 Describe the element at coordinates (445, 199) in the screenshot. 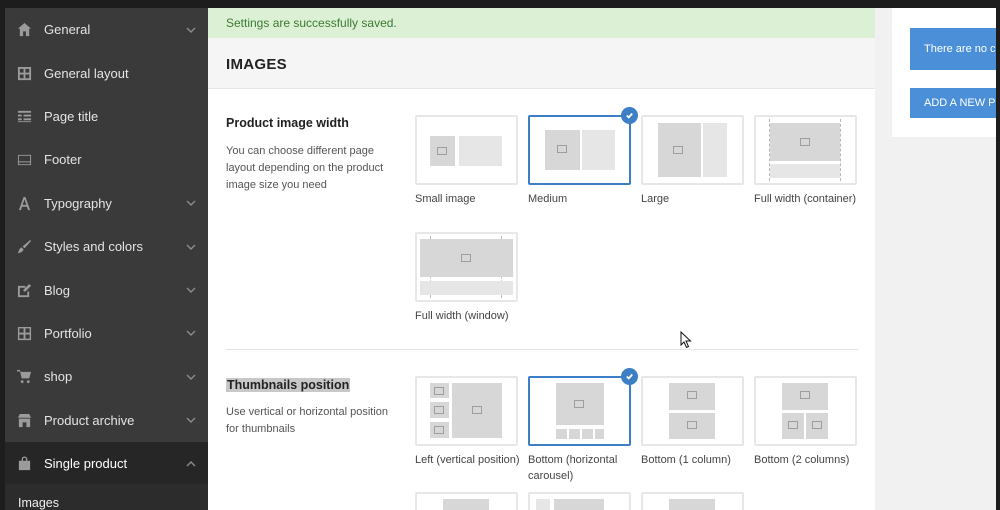

I see `choice-label-small-image: Small image` at that location.